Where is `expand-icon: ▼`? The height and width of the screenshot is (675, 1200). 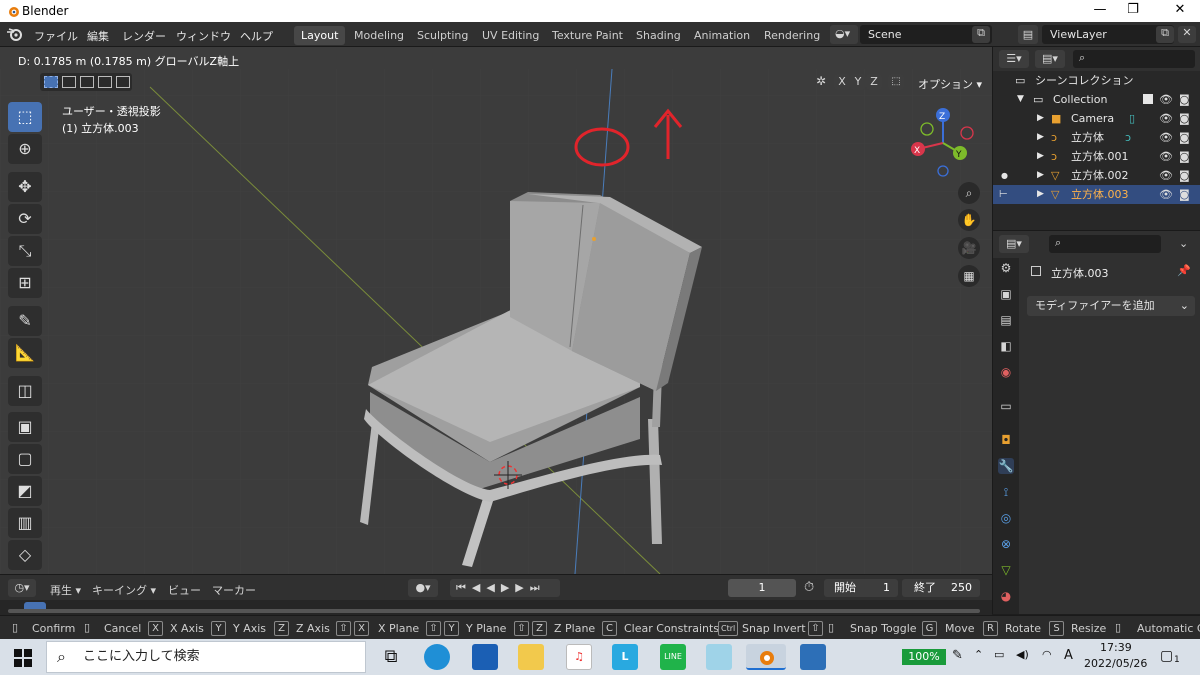
expand-icon: ▼ is located at coordinates (1020, 99).